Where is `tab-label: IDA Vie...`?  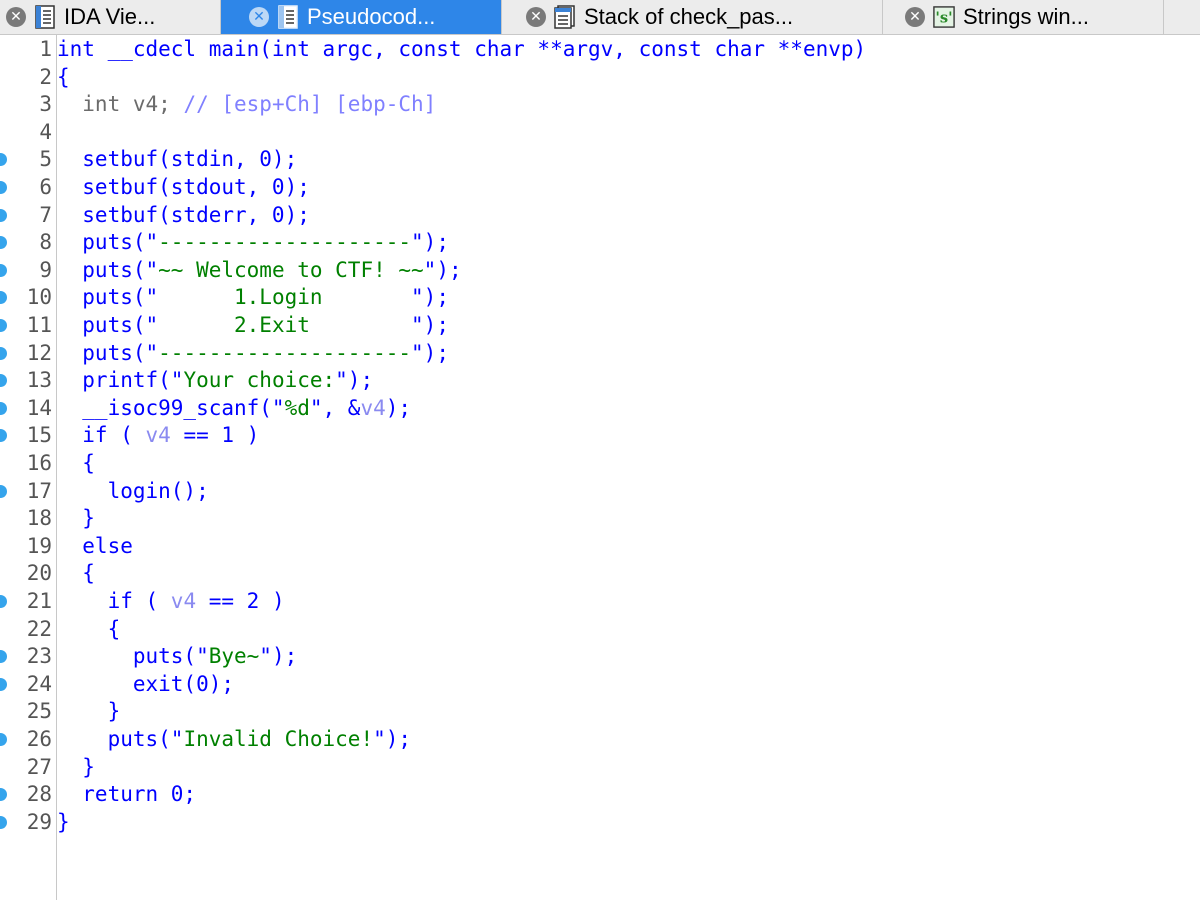 tab-label: IDA Vie... is located at coordinates (110, 16).